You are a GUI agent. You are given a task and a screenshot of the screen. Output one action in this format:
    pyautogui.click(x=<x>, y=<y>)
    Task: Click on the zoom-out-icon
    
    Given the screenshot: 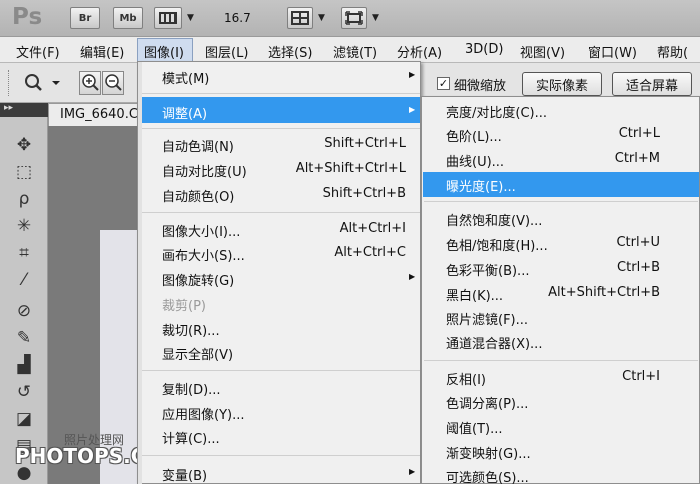 What is the action you would take?
    pyautogui.click(x=113, y=82)
    